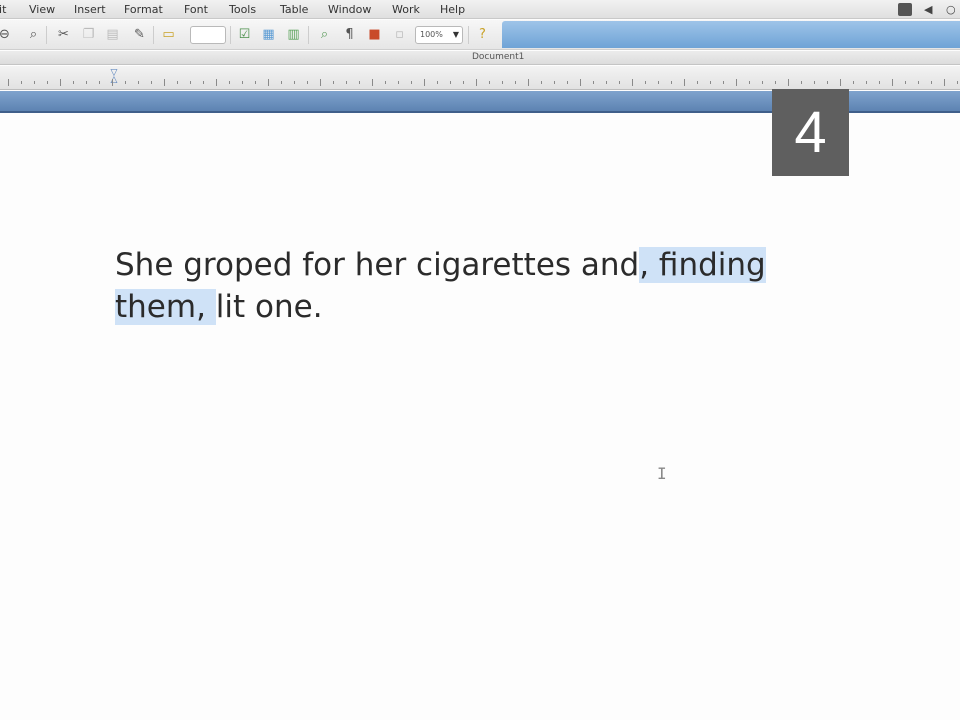  What do you see at coordinates (702, 265) in the screenshot?
I see `text-selection: , finding` at bounding box center [702, 265].